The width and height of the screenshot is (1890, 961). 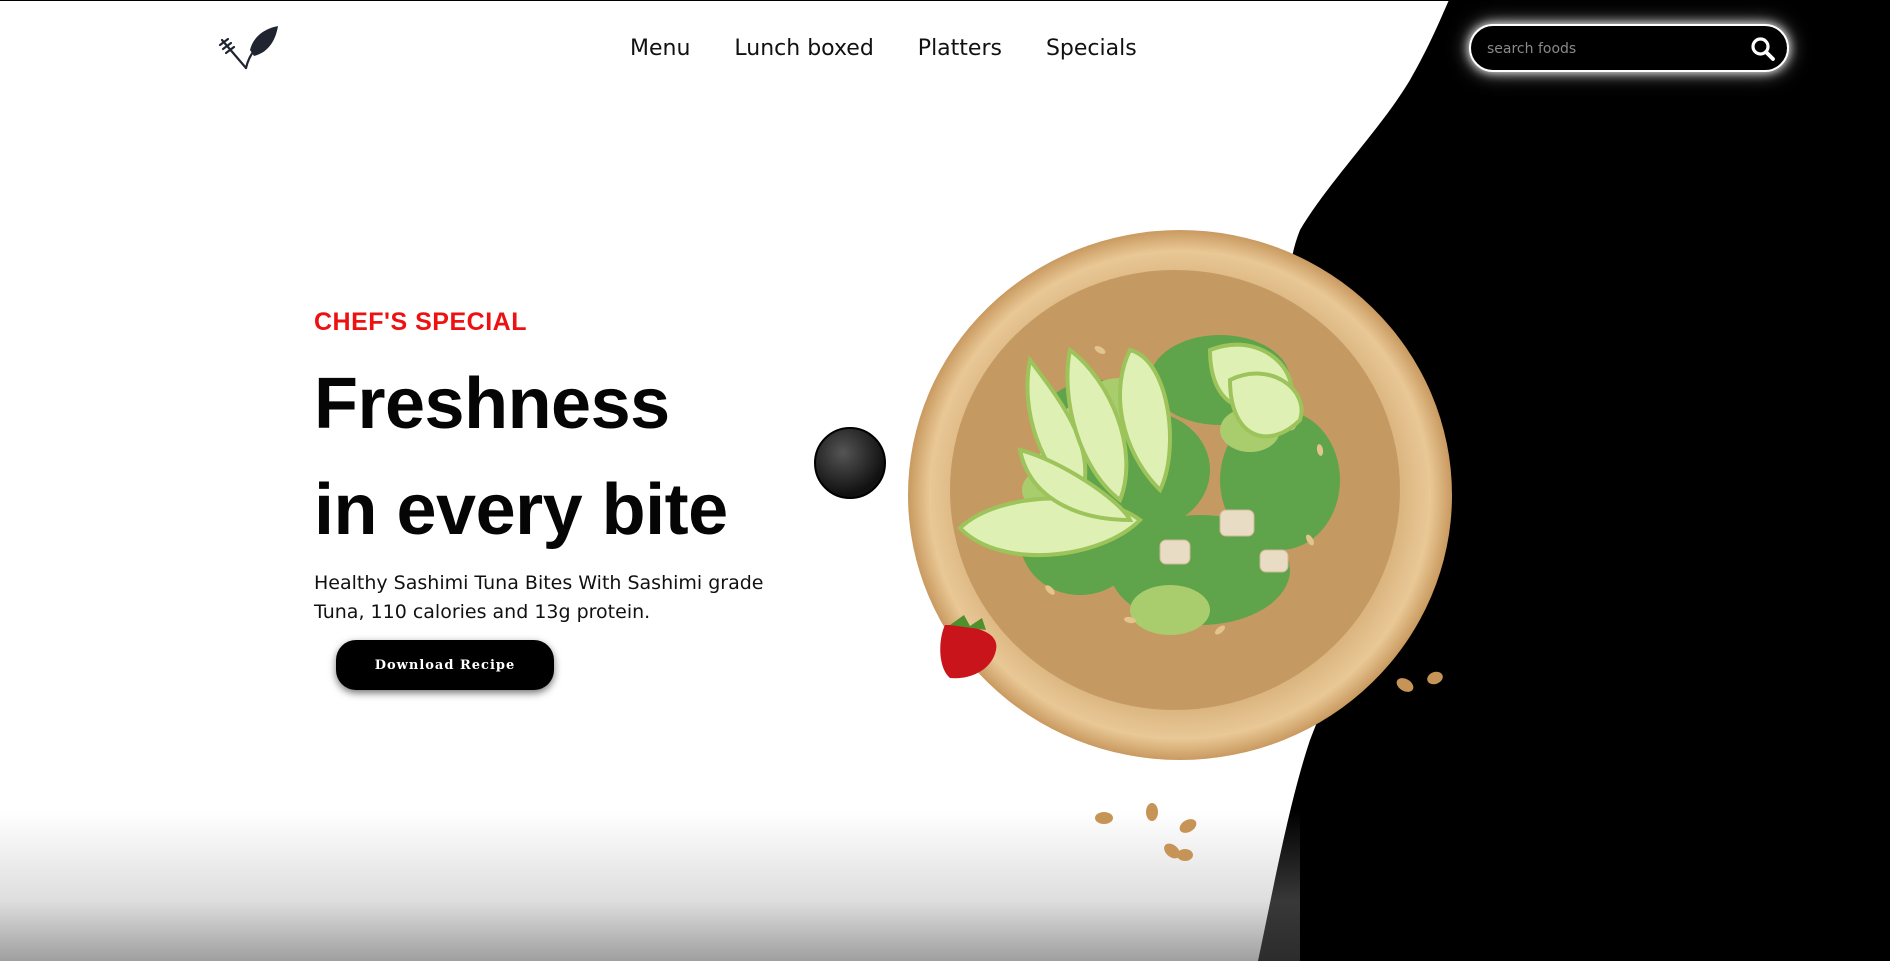 What do you see at coordinates (420, 322) in the screenshot?
I see `hero-eyebrow: CHEF'S SPECIAL` at bounding box center [420, 322].